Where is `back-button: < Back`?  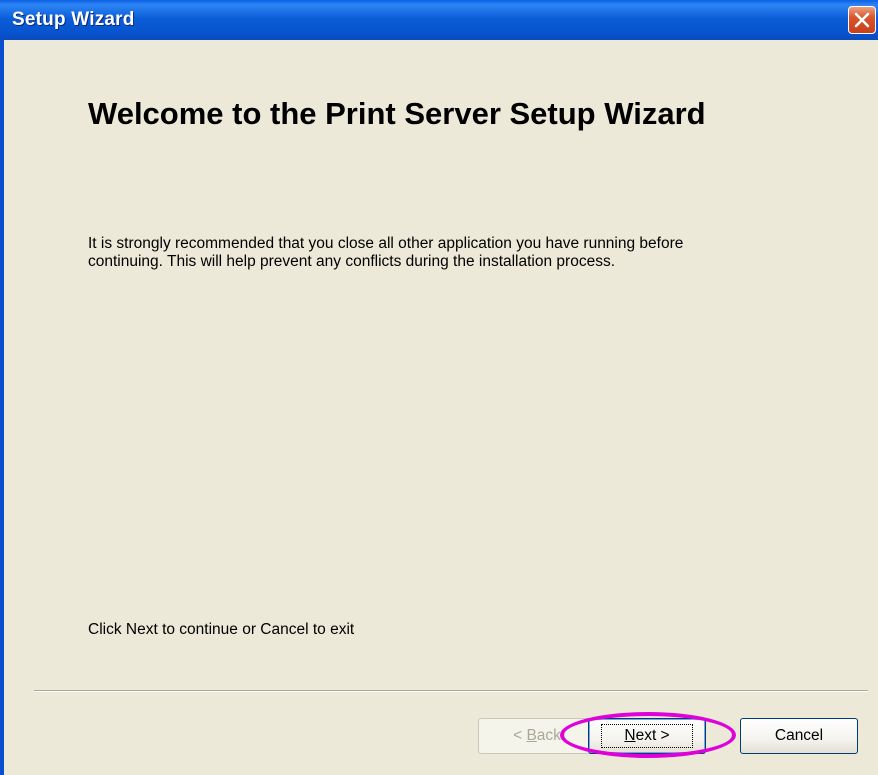
back-button: < Back is located at coordinates (537, 736).